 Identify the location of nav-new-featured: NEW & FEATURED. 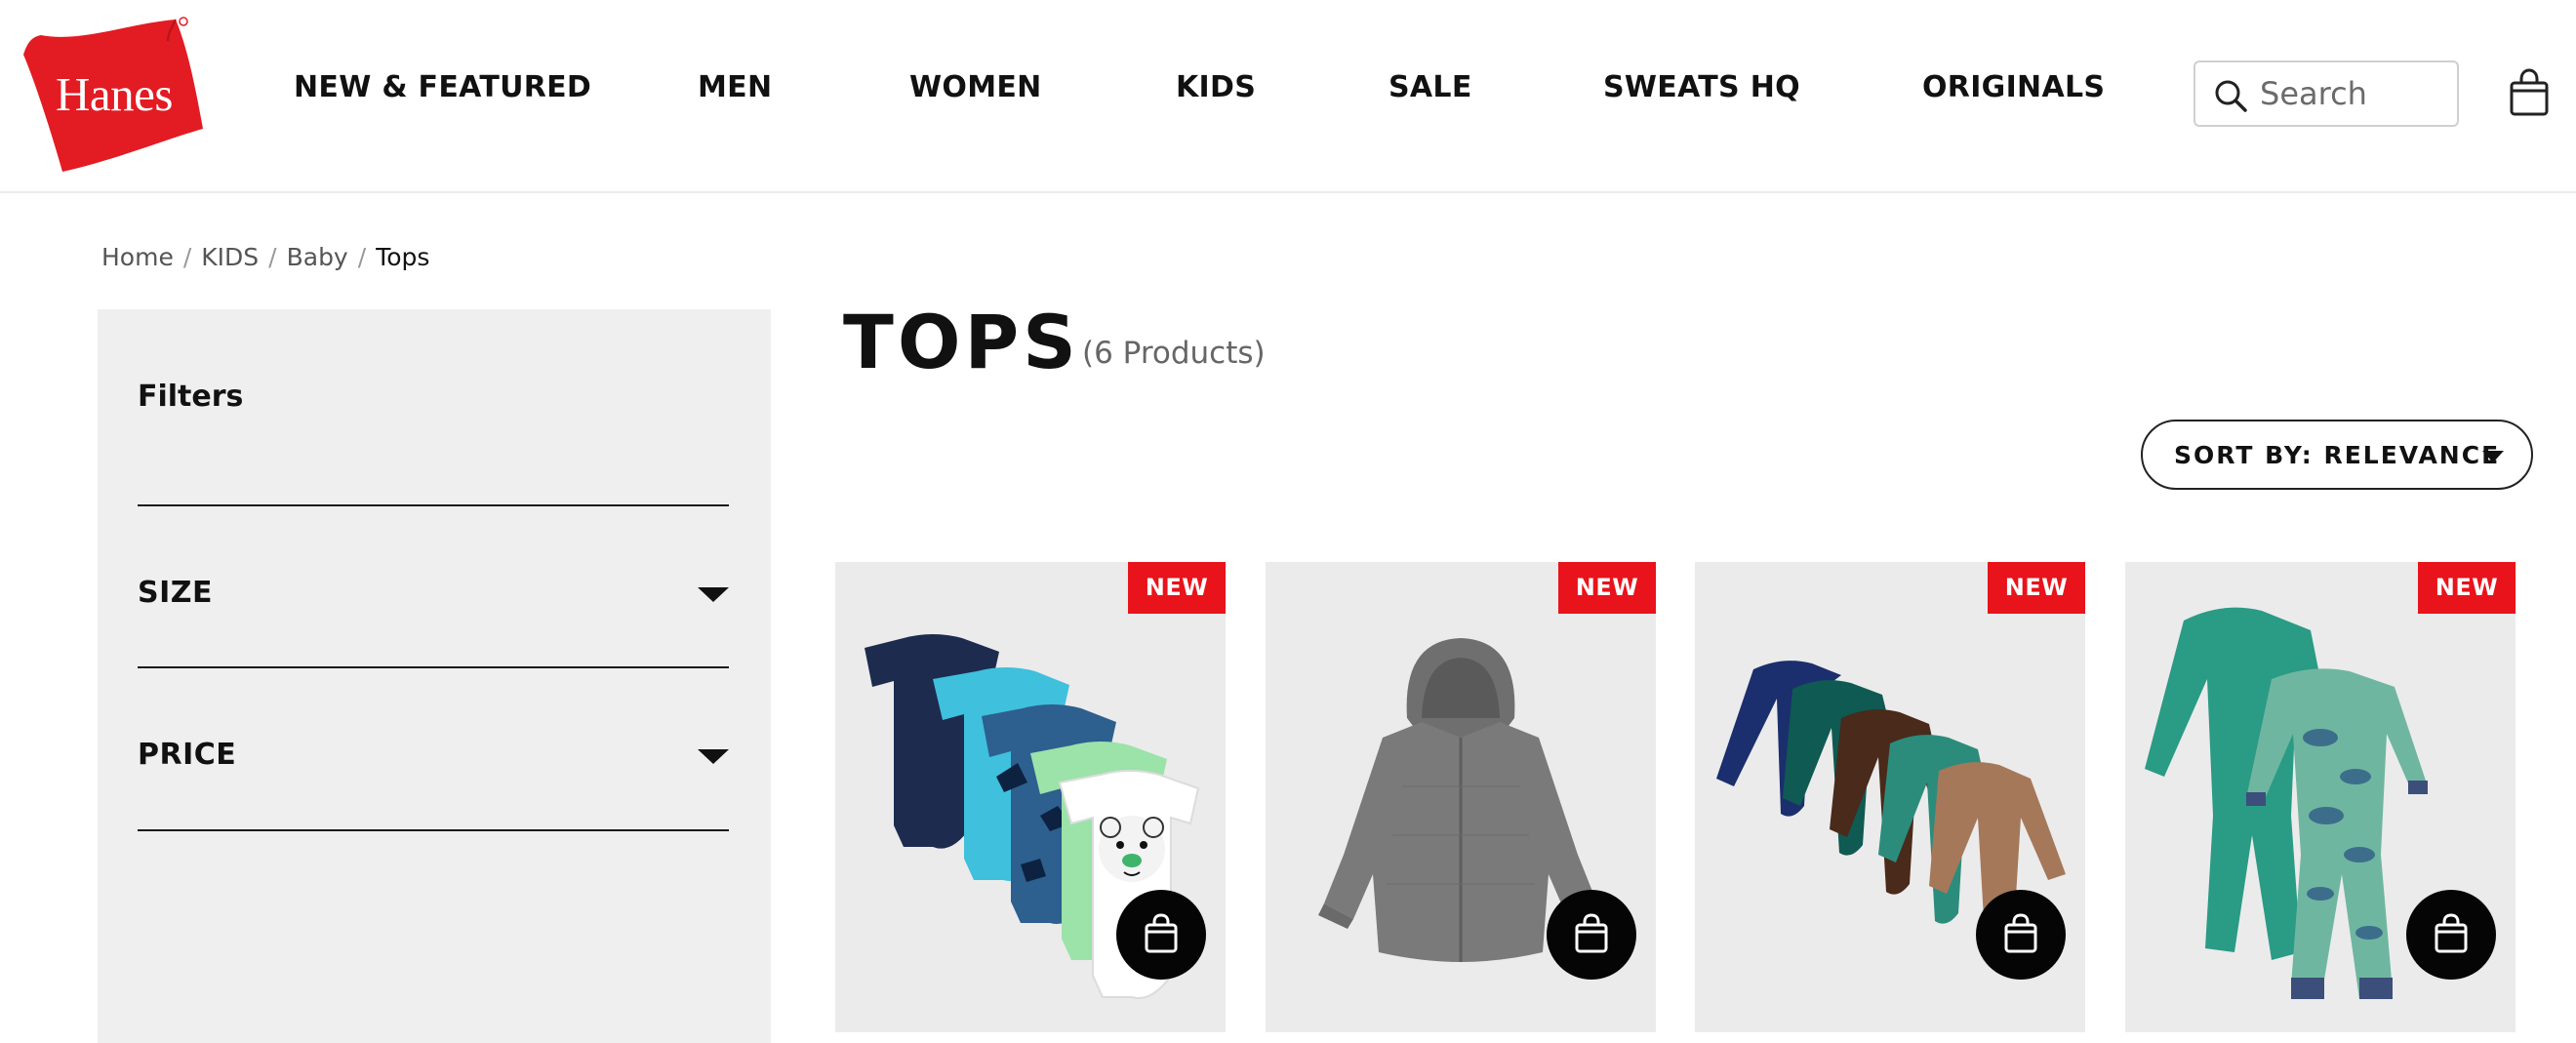
(442, 87).